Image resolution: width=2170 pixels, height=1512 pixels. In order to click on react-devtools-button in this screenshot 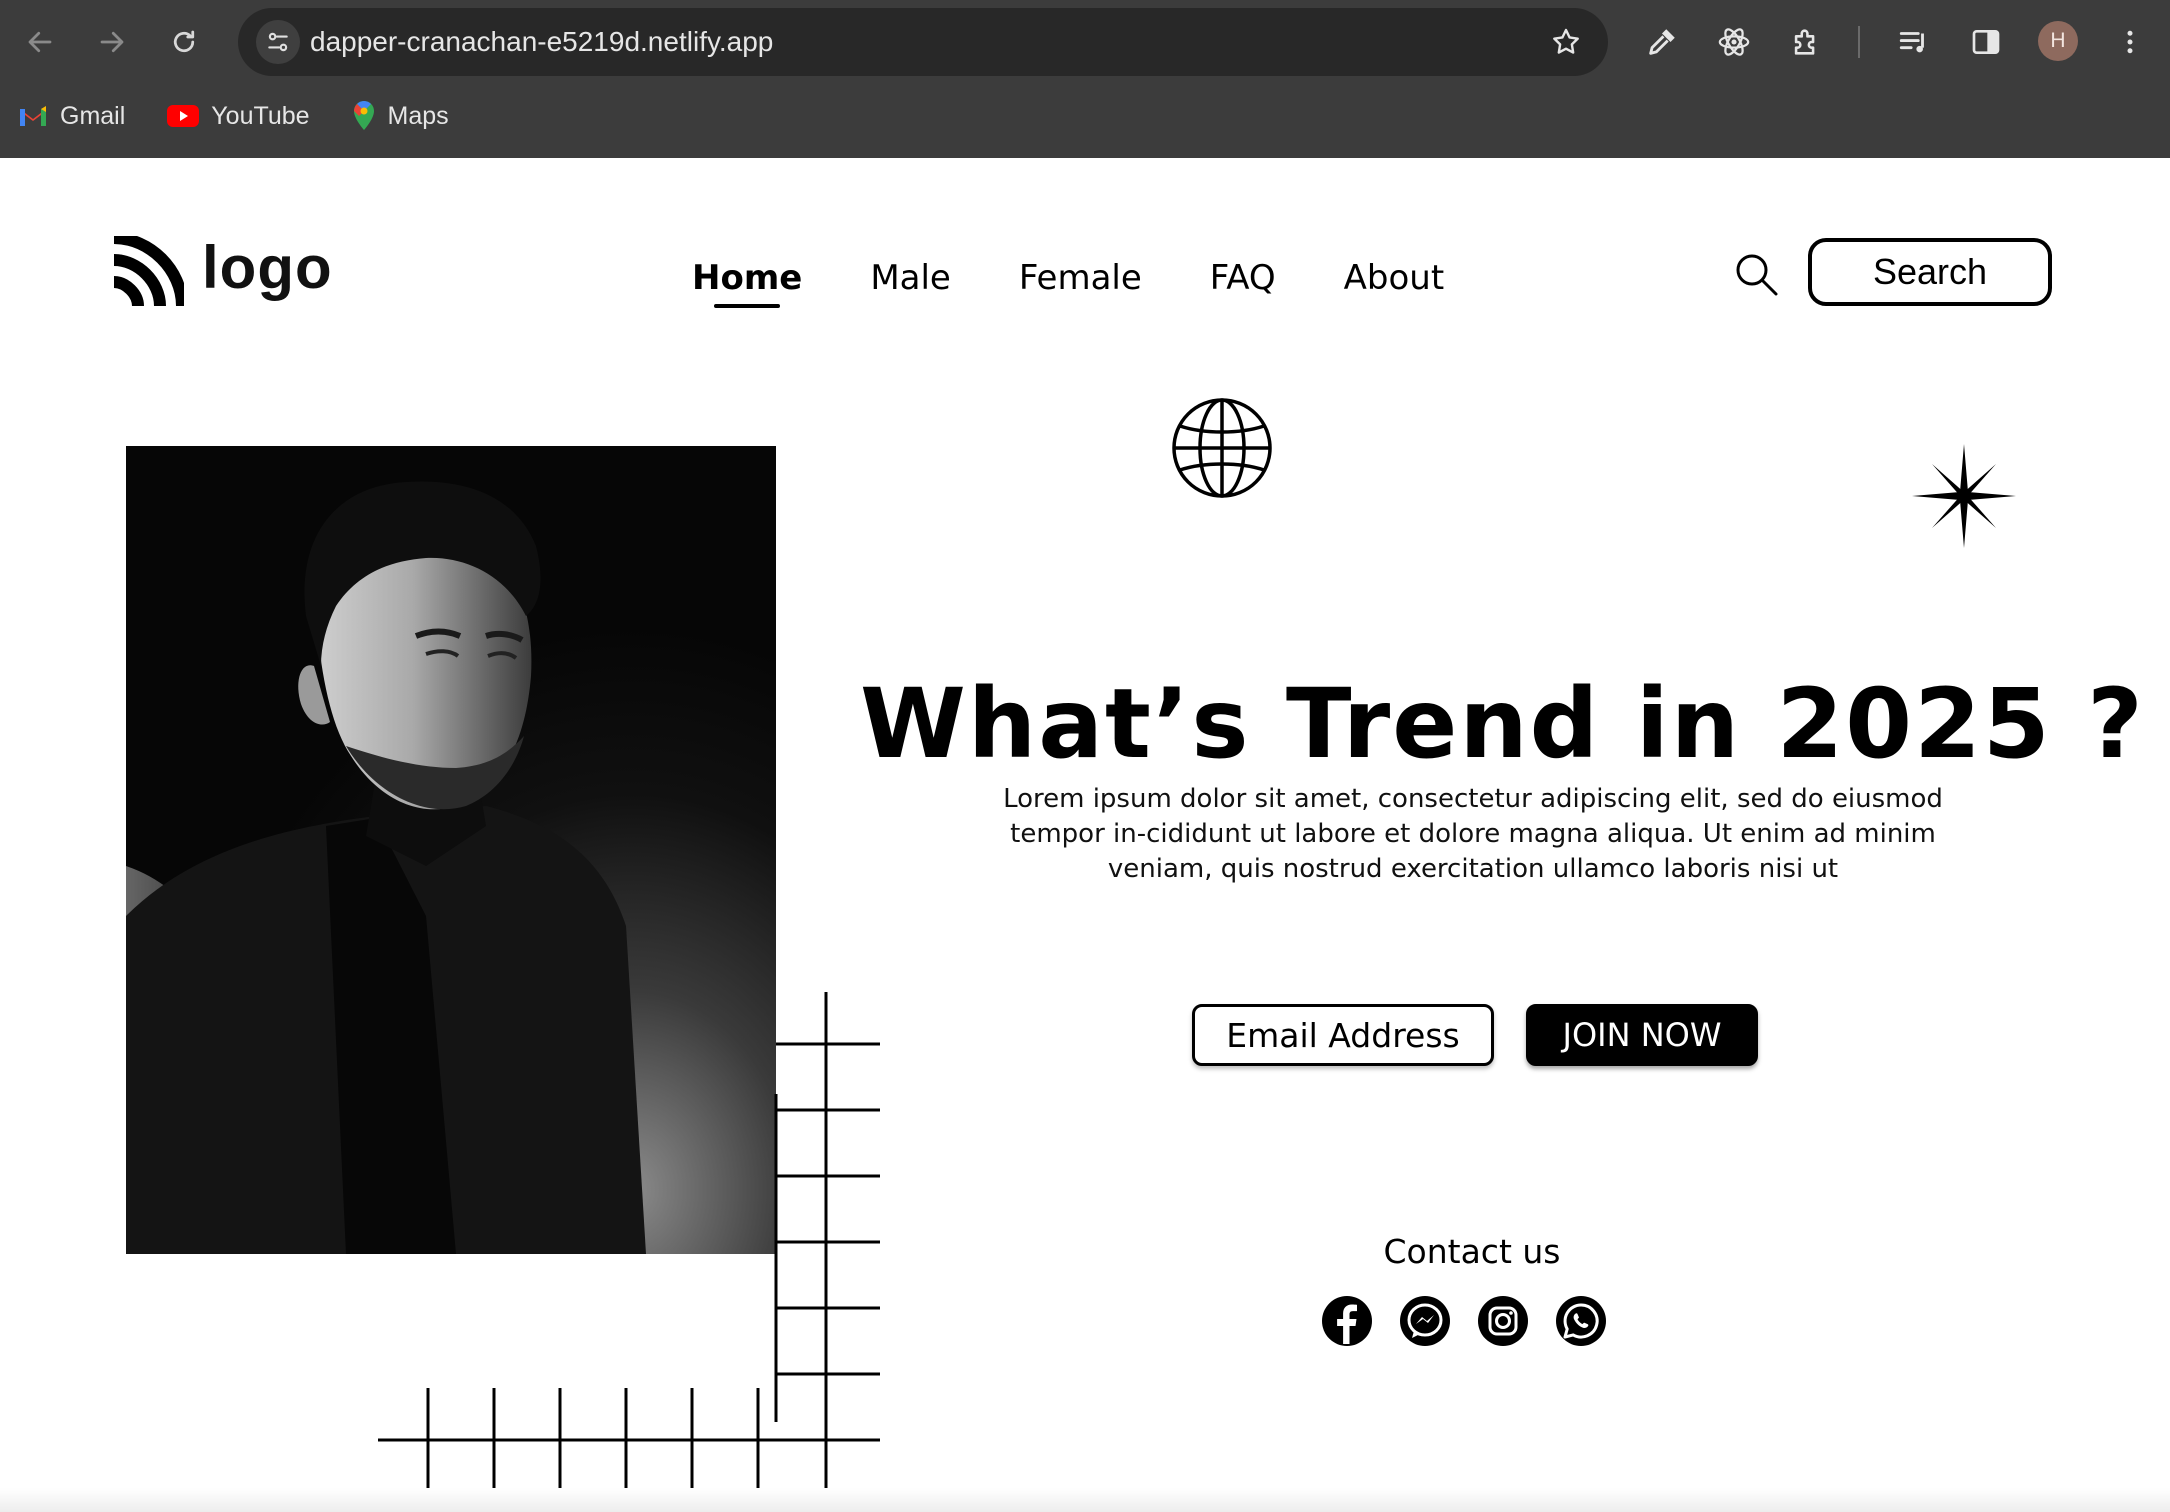, I will do `click(1734, 42)`.